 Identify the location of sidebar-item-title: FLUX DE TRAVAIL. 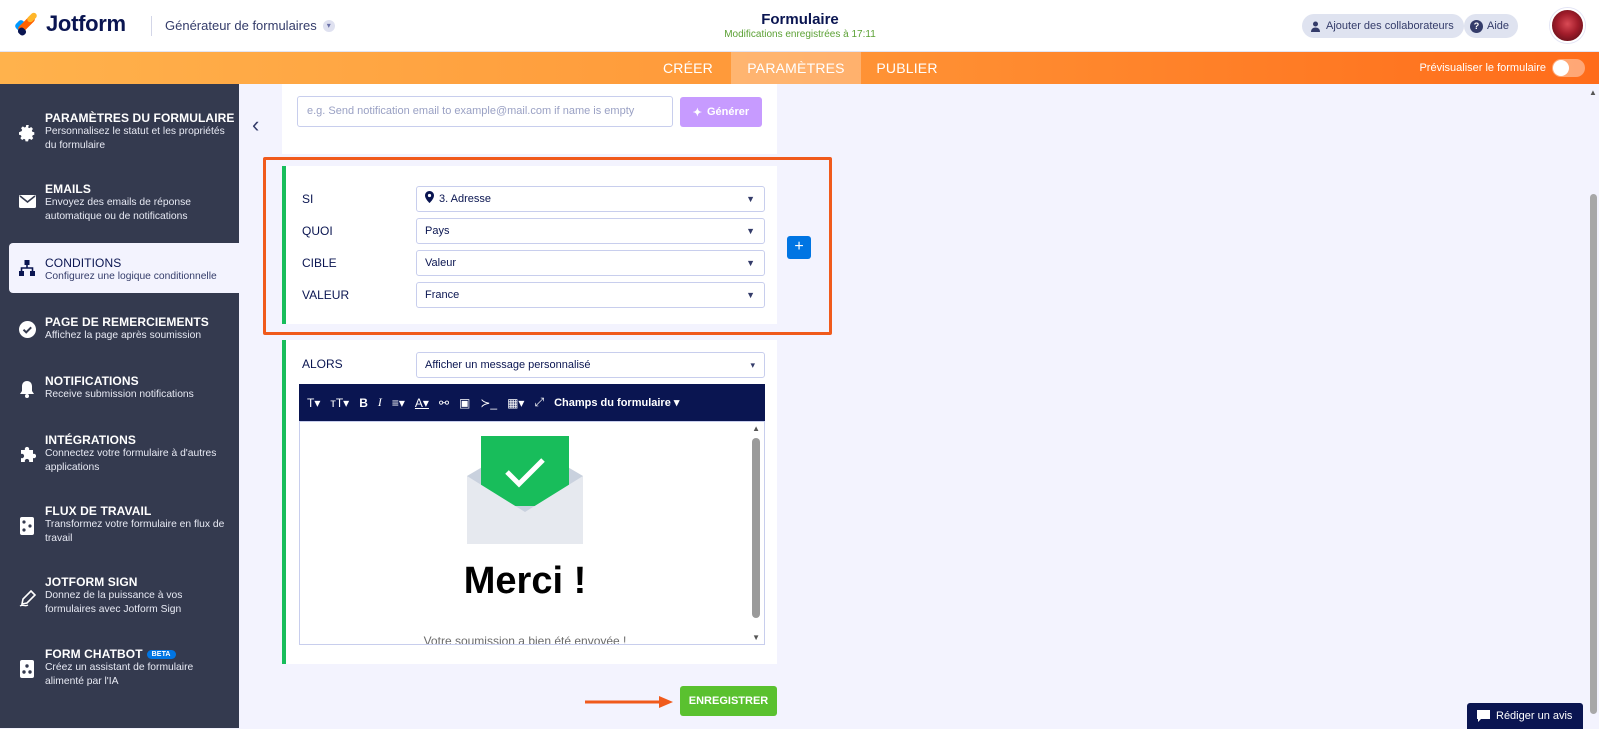
(98, 511).